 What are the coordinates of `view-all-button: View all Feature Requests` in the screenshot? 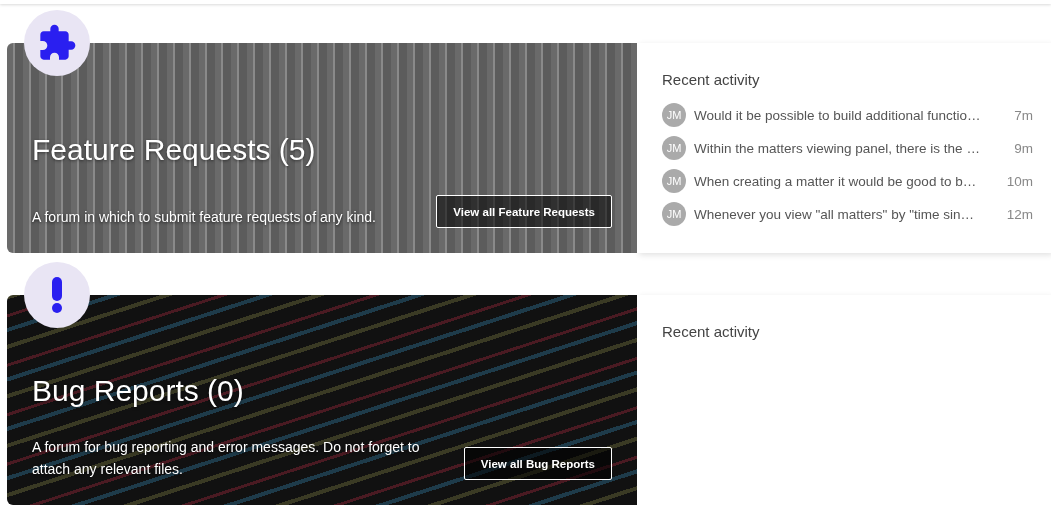 It's located at (524, 211).